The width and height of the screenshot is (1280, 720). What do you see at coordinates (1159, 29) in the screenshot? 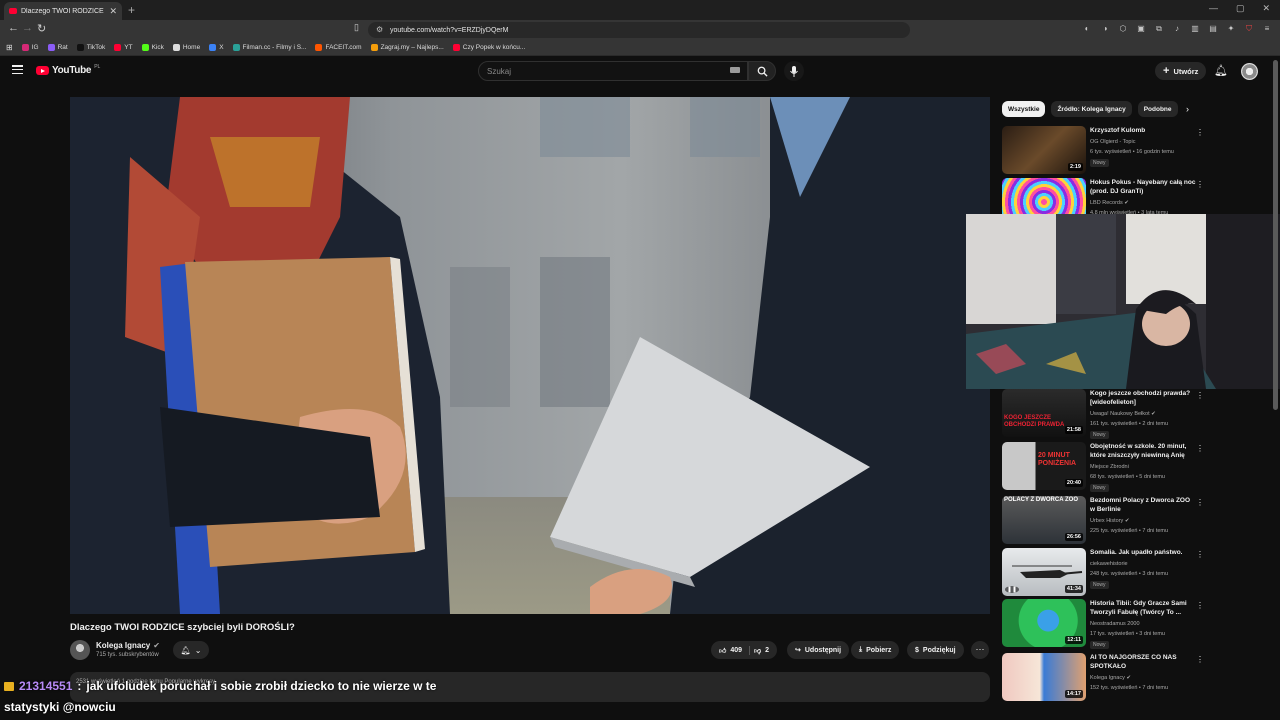
I see `extension-5-icon: ⧉` at bounding box center [1159, 29].